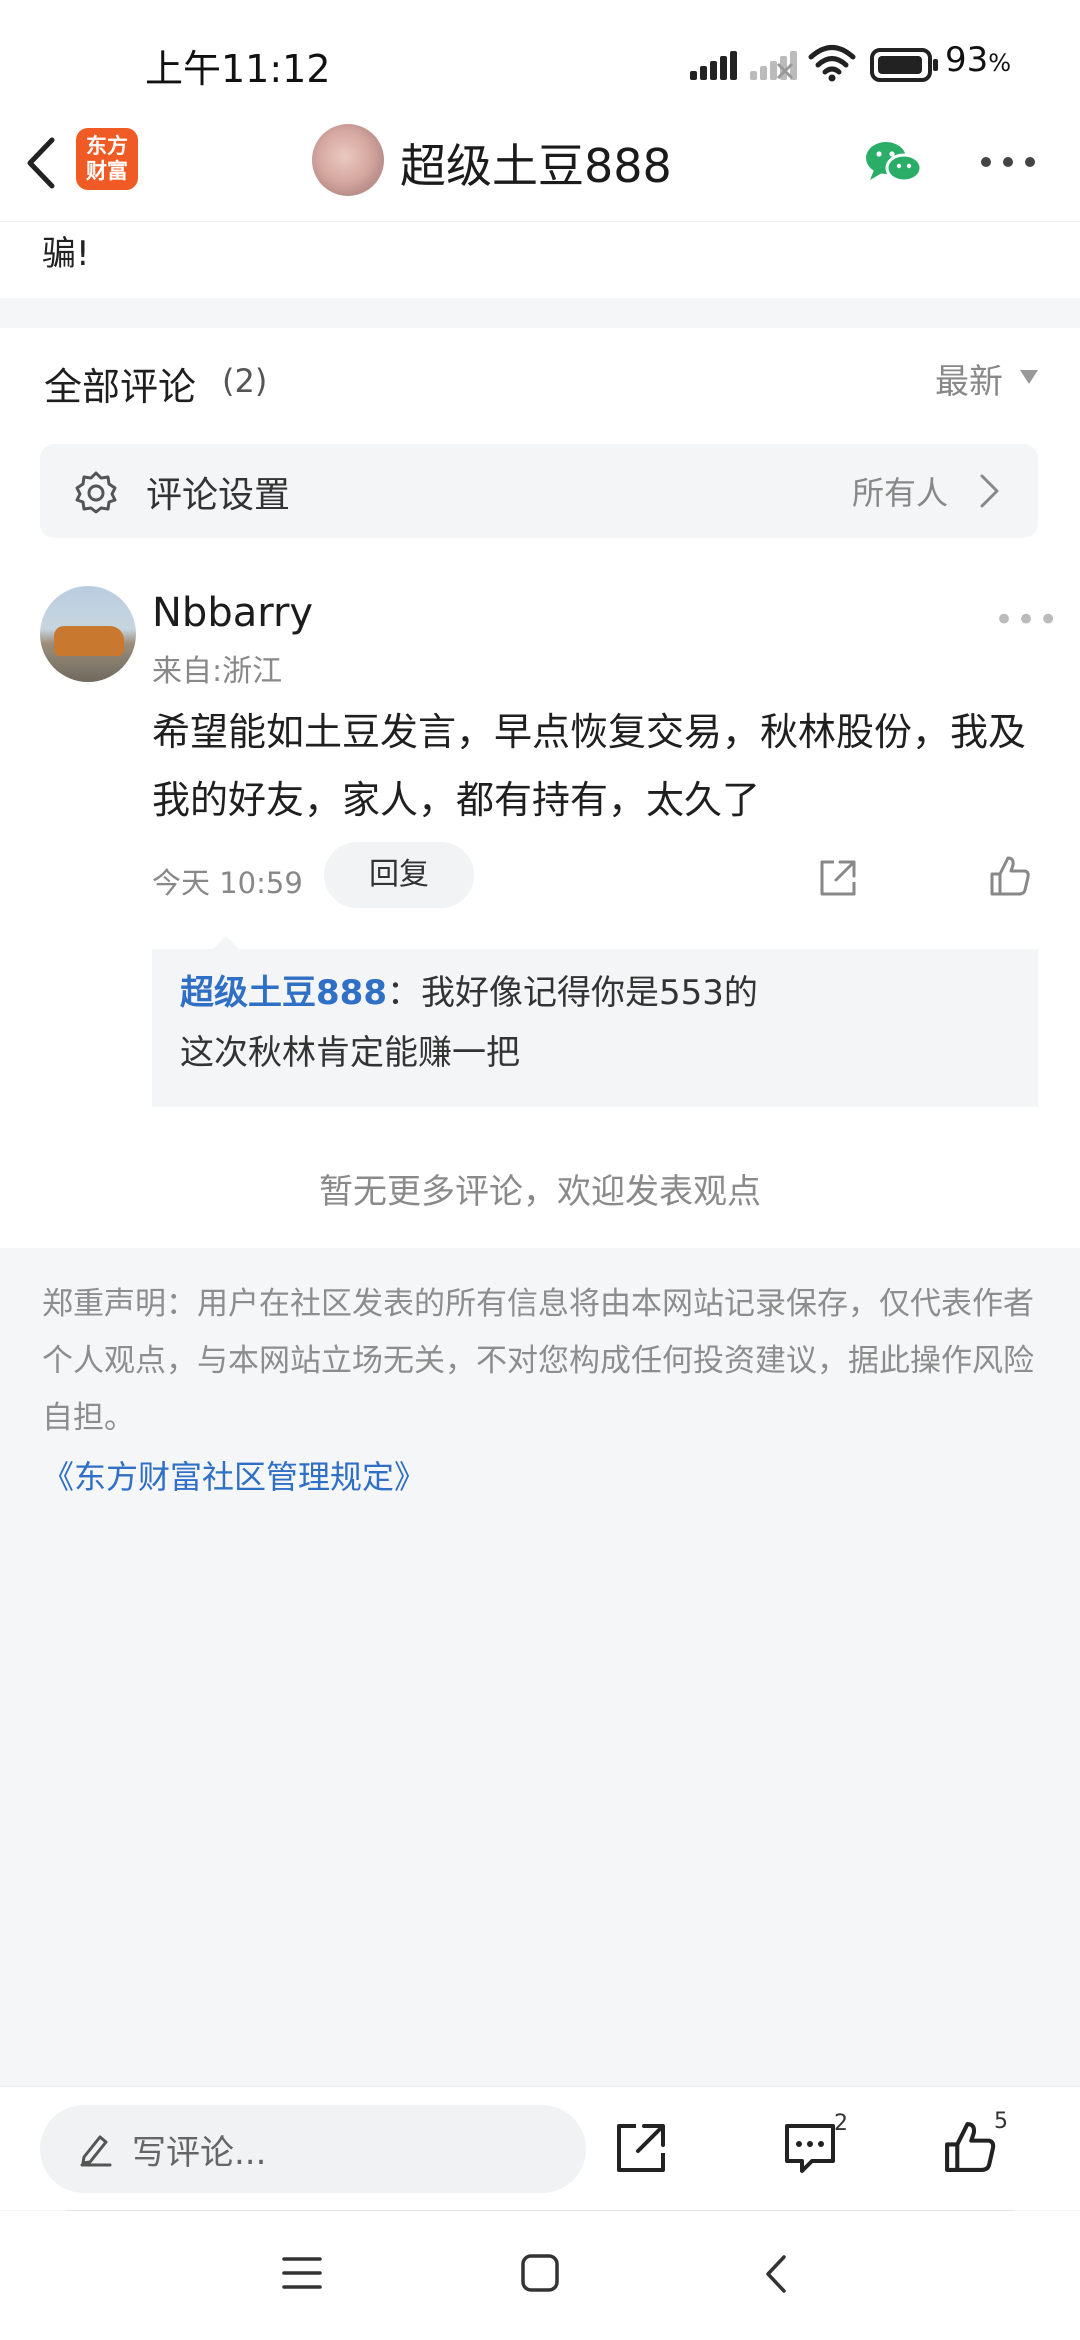 Image resolution: width=1080 pixels, height=2340 pixels. What do you see at coordinates (540, 260) in the screenshot?
I see `post-content: 骗!` at bounding box center [540, 260].